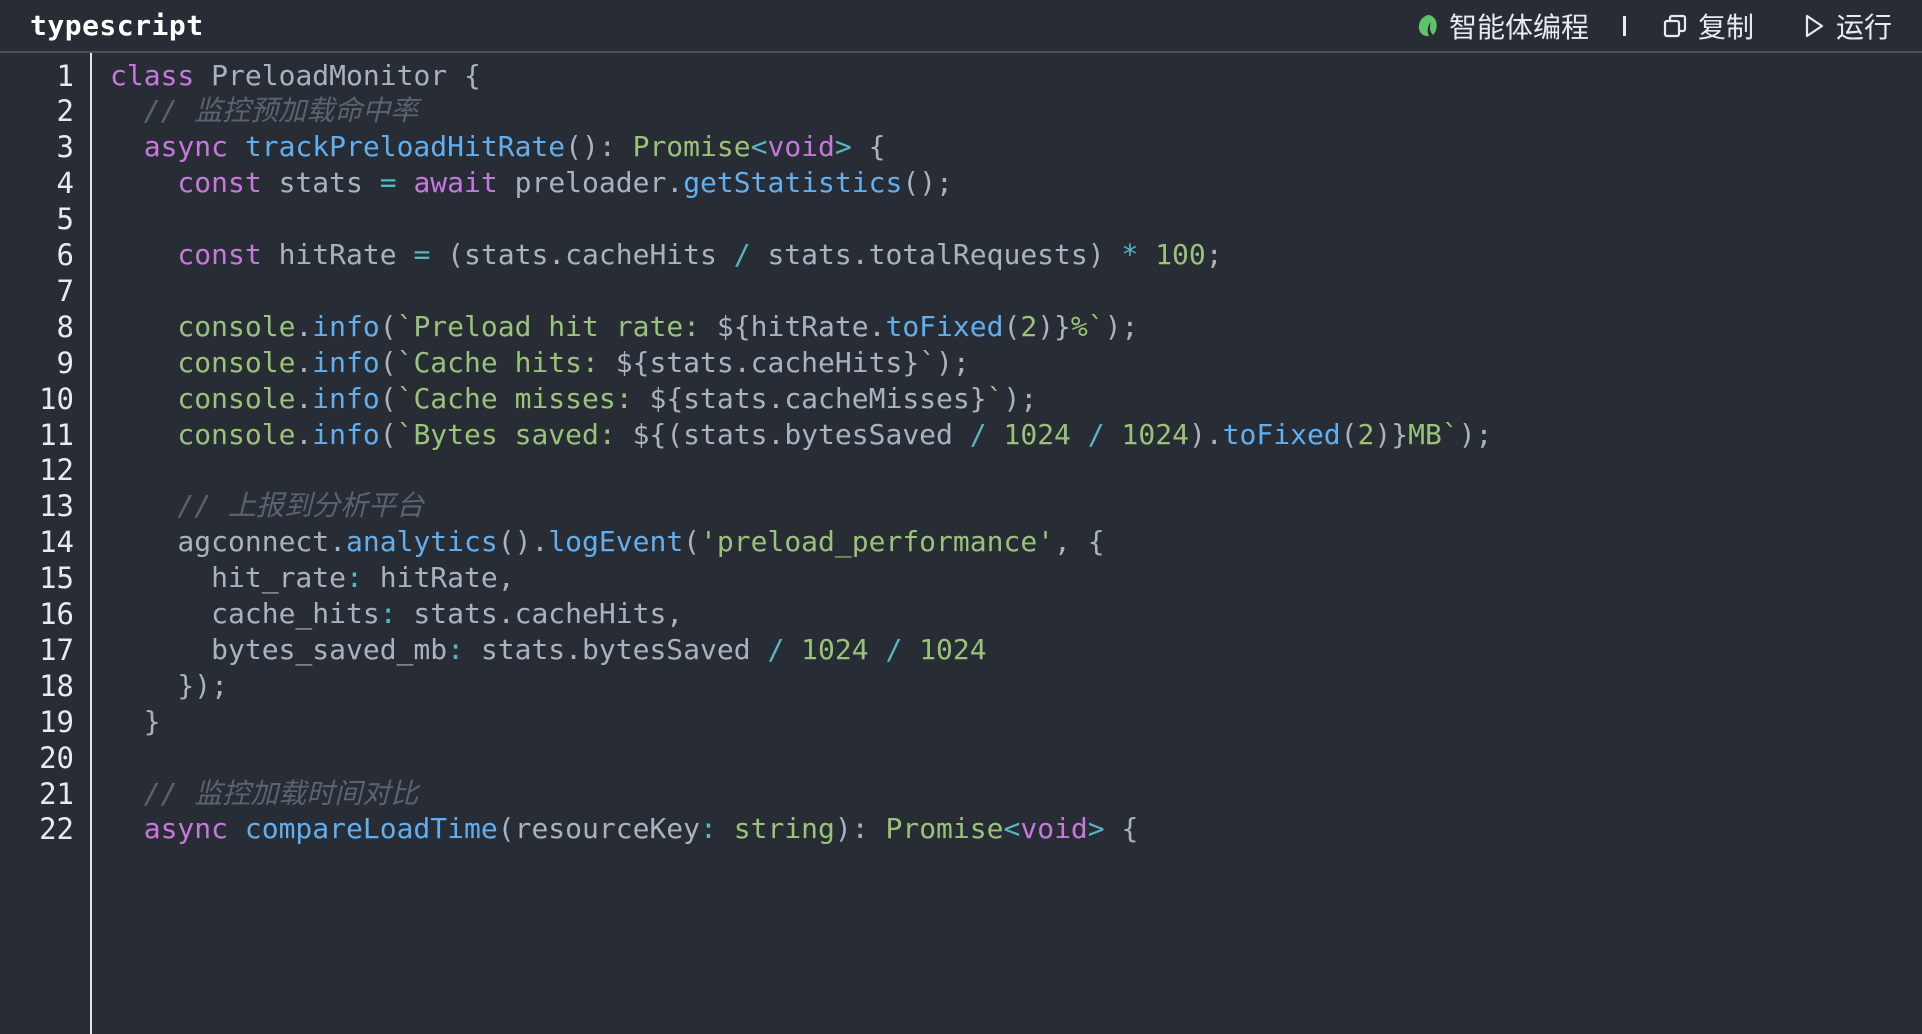  I want to click on header-actions: 智能体编程 复制 运行, so click(1654, 26).